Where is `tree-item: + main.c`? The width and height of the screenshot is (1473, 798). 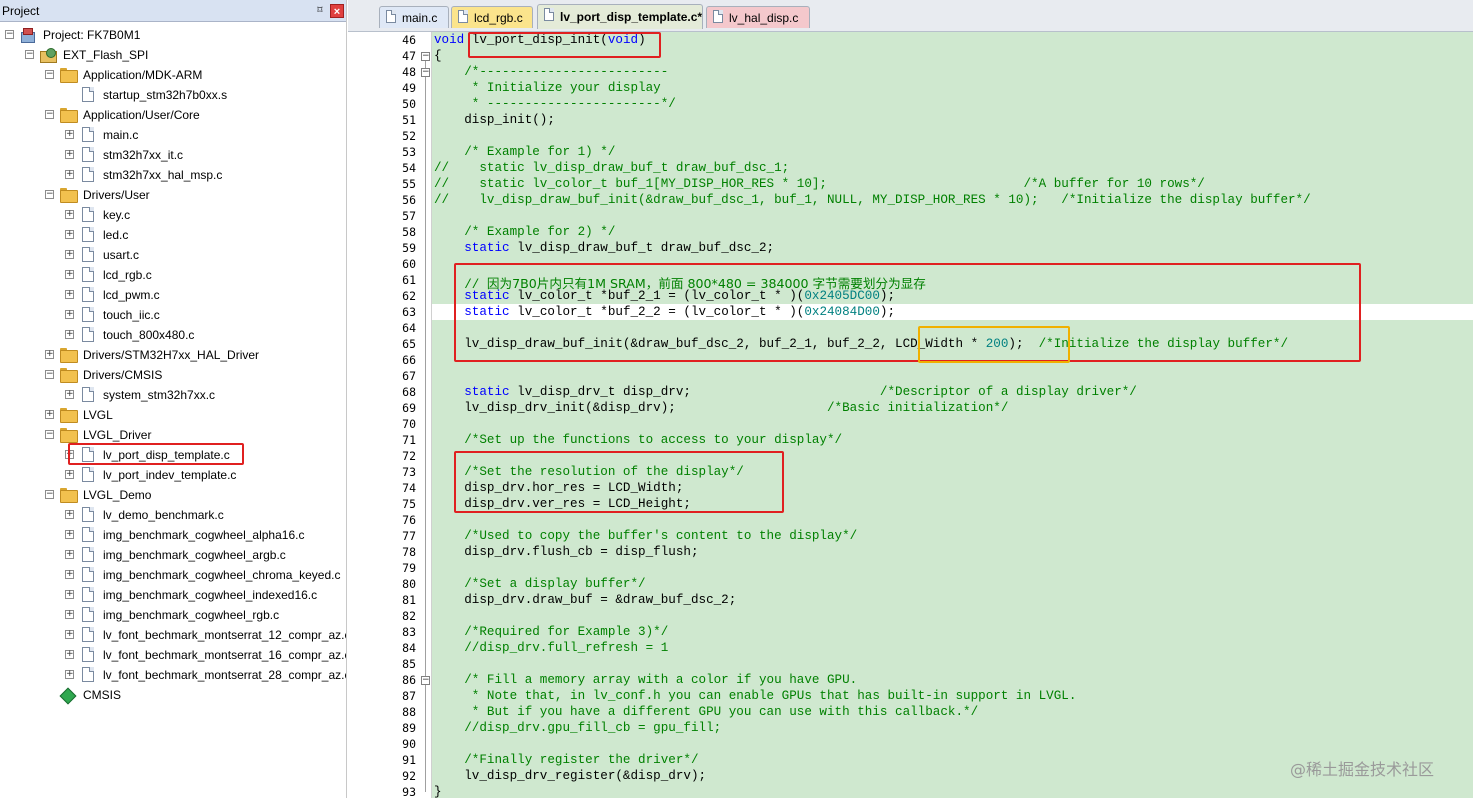
tree-item: + main.c is located at coordinates (173, 135).